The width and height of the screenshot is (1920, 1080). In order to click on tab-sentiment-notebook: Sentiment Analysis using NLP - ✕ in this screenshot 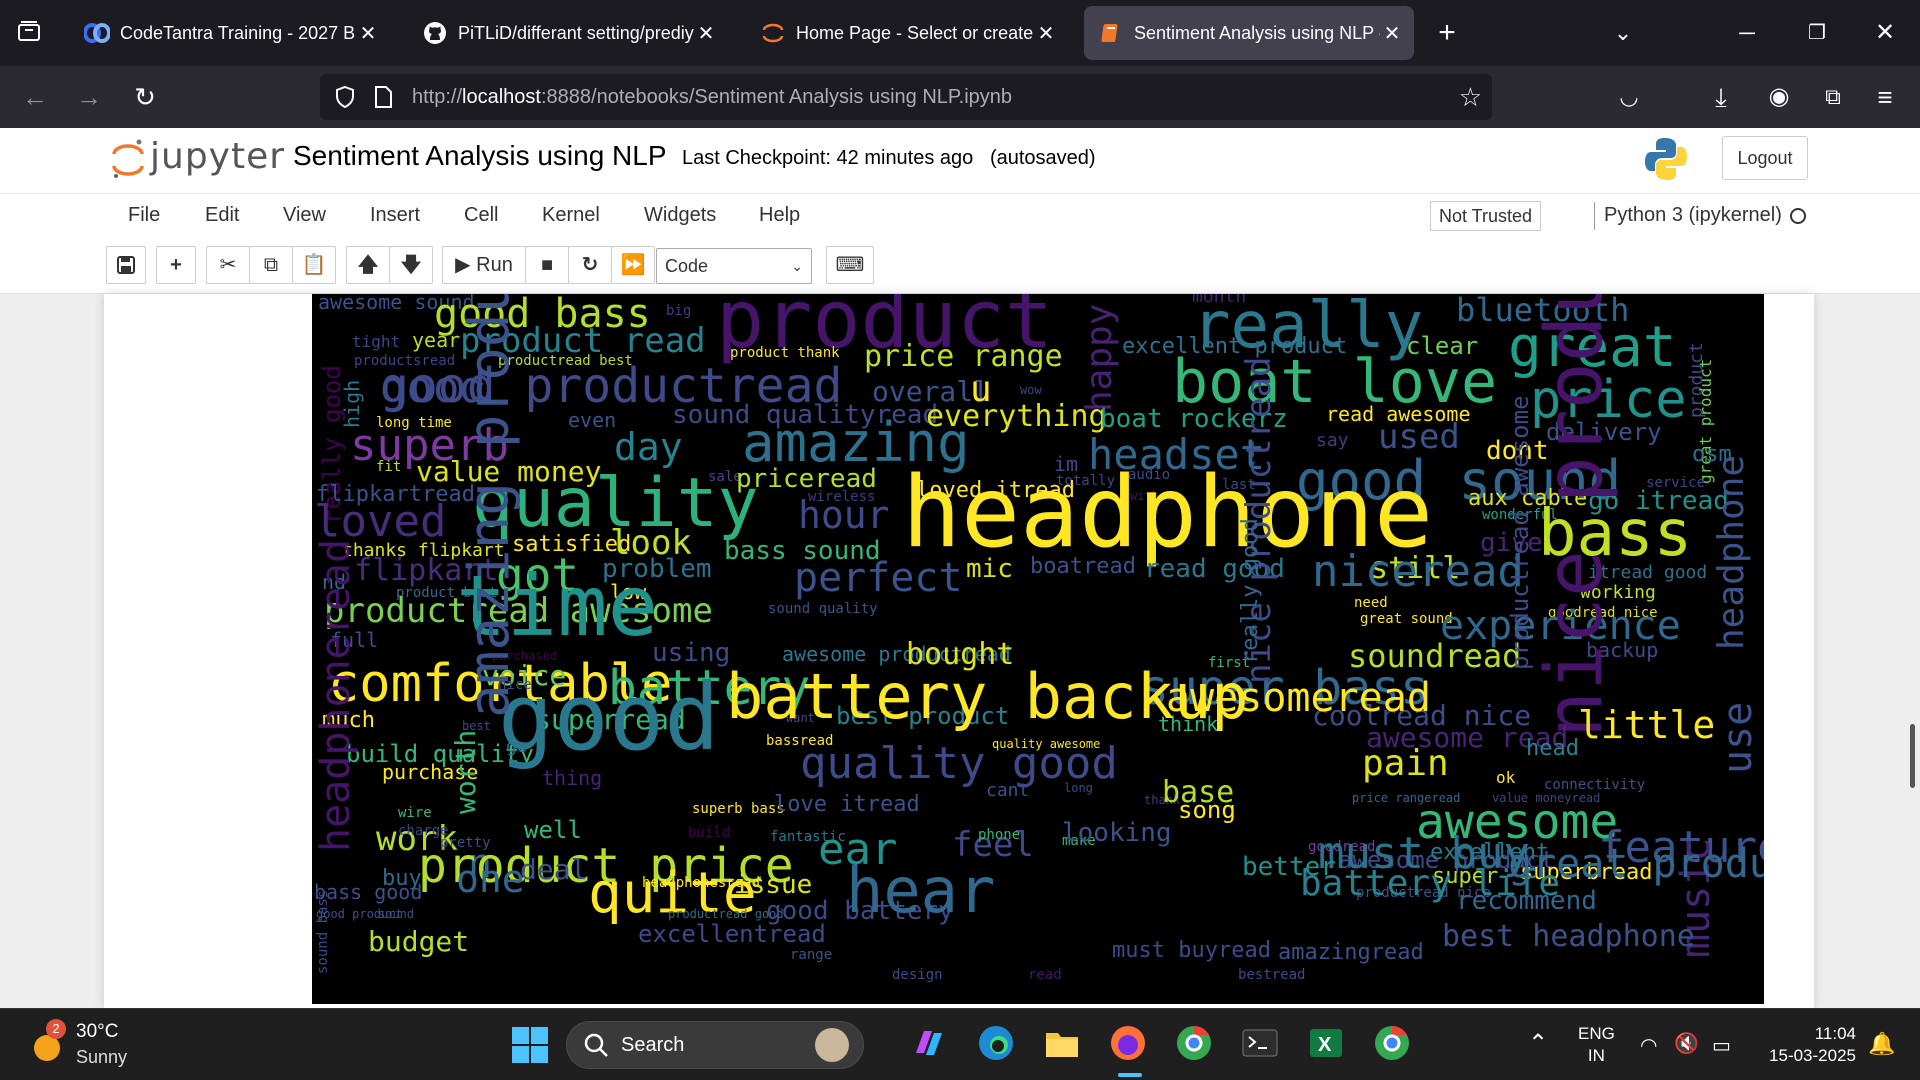, I will do `click(1249, 33)`.